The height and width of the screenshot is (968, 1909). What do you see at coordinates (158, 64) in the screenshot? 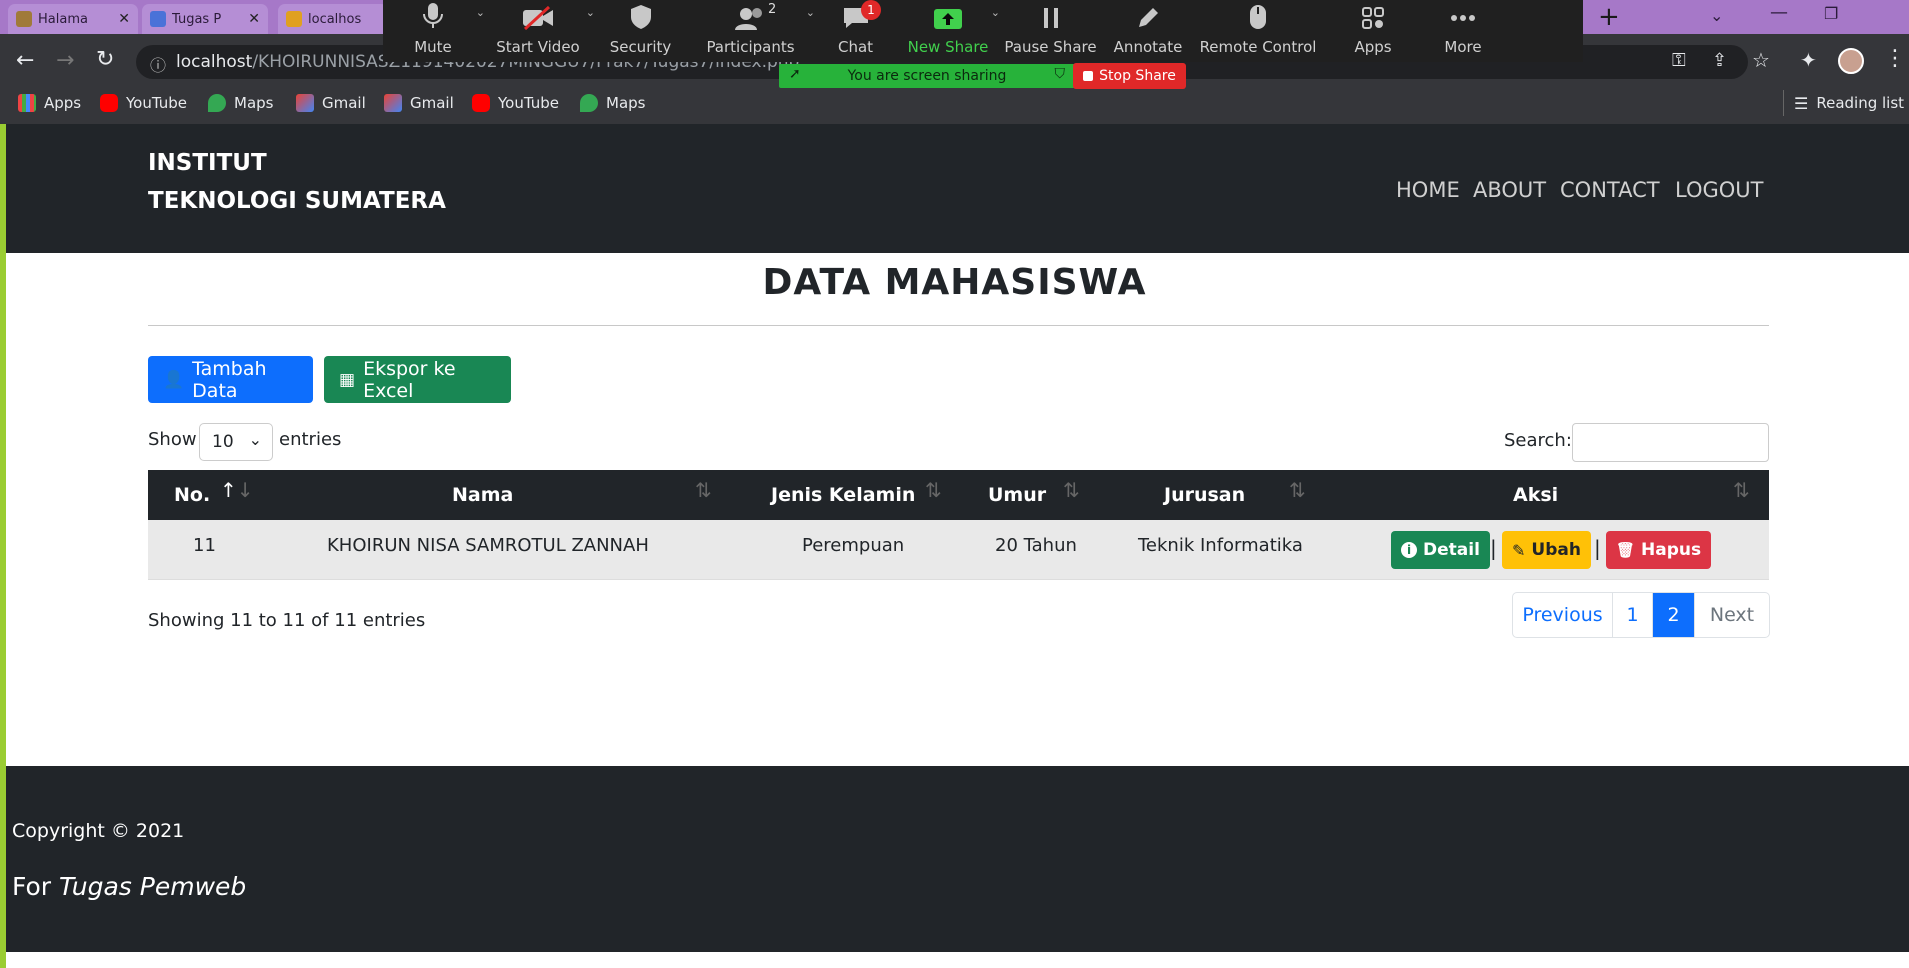
I see `site-info-icon: ⓘ` at bounding box center [158, 64].